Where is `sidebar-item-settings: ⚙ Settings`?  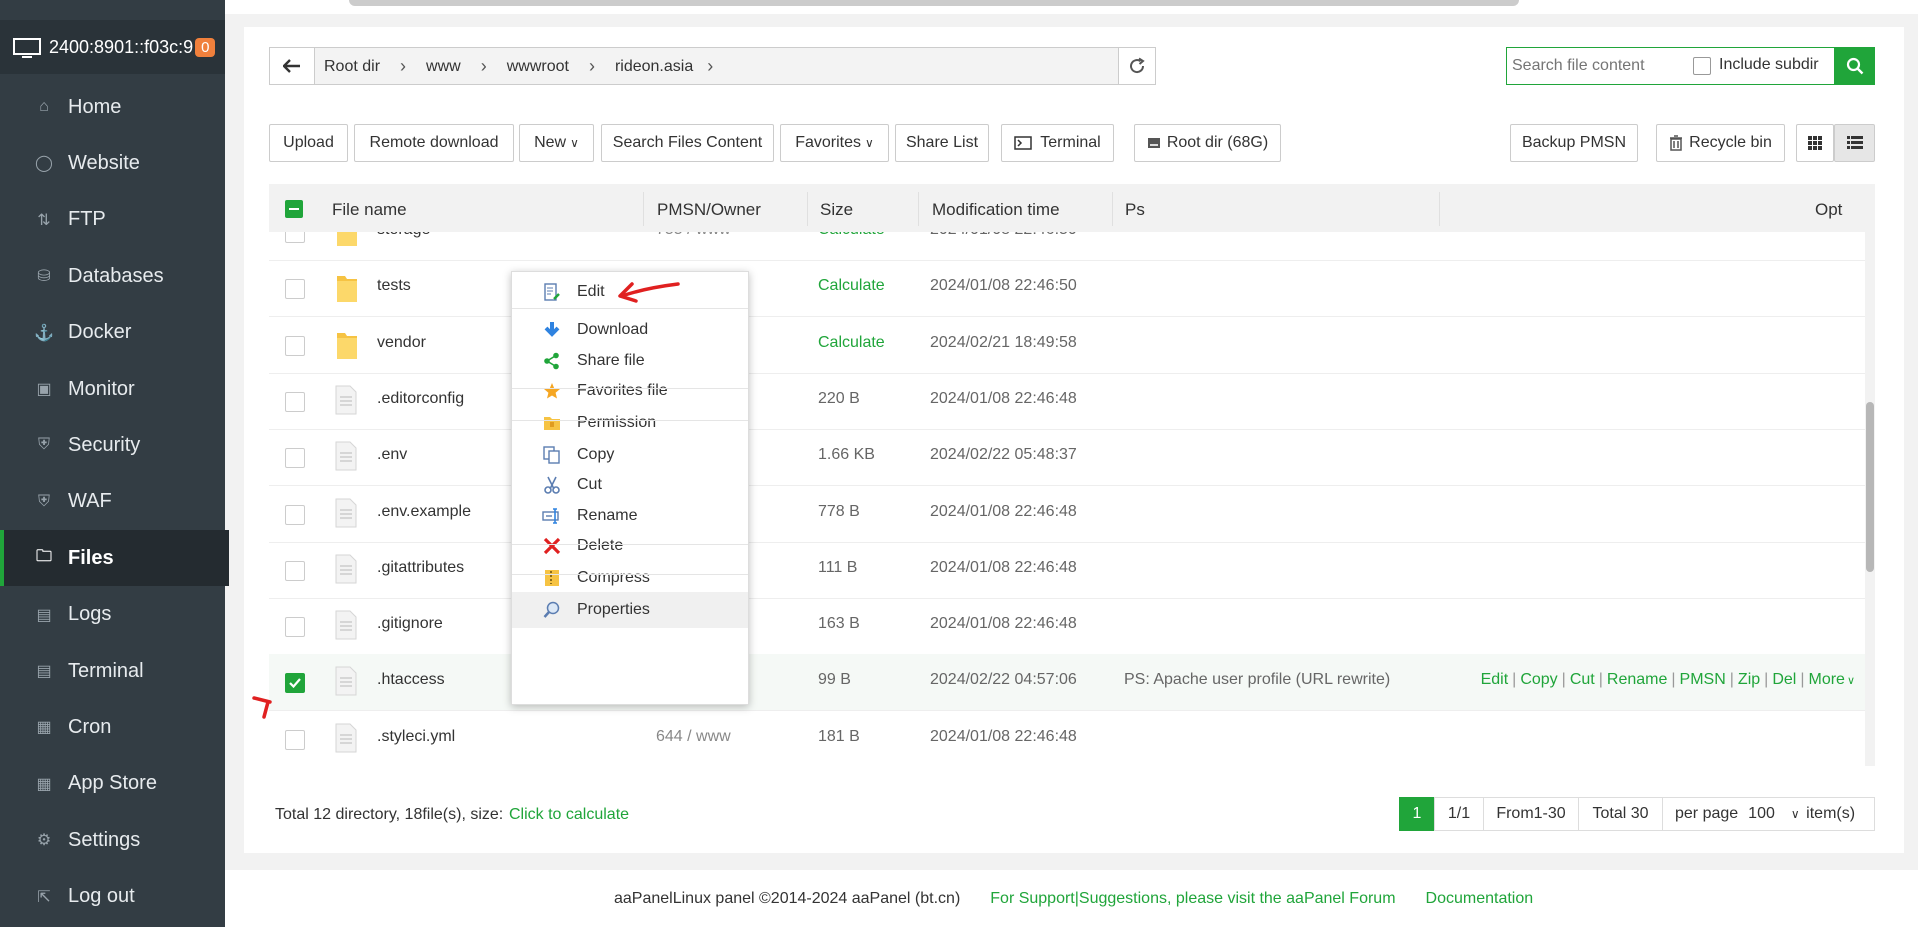
sidebar-item-settings: ⚙ Settings is located at coordinates (112, 840).